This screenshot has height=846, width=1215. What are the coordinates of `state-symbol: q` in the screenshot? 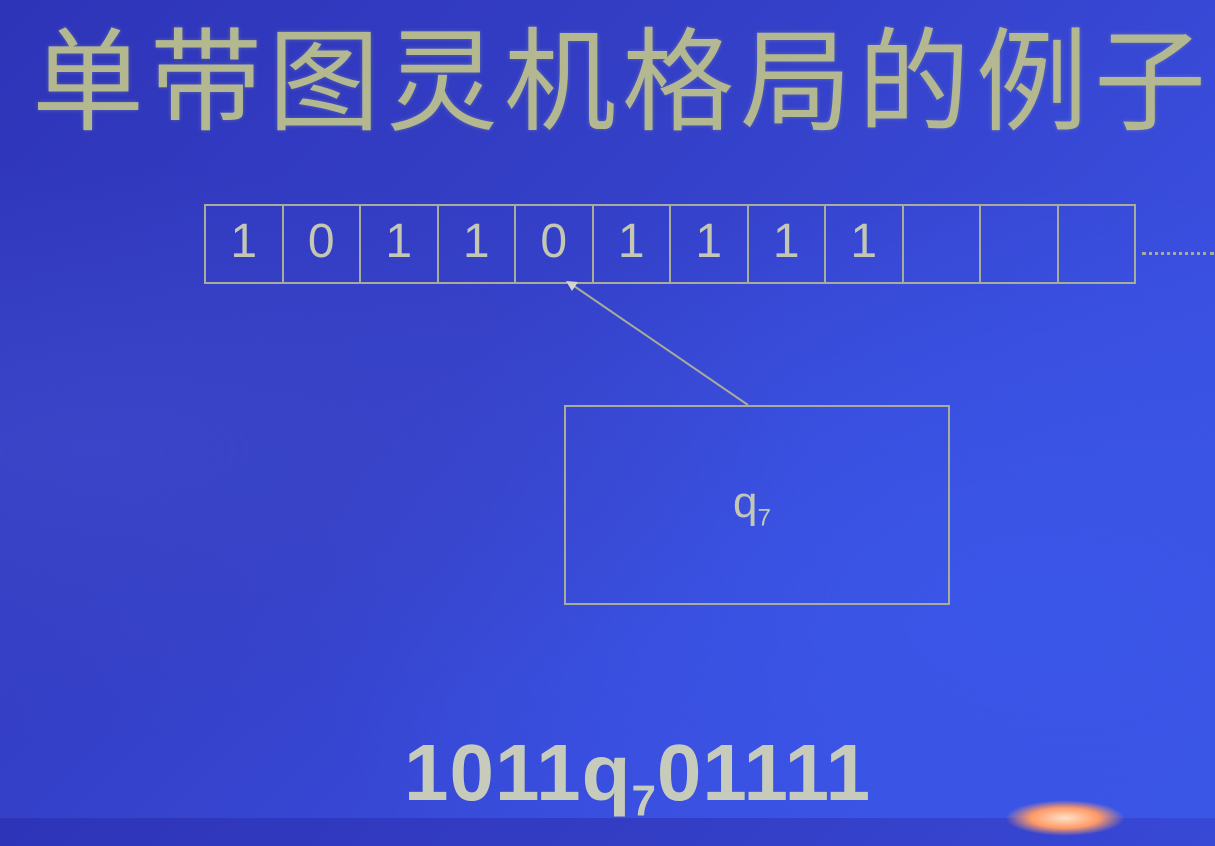 It's located at (745, 502).